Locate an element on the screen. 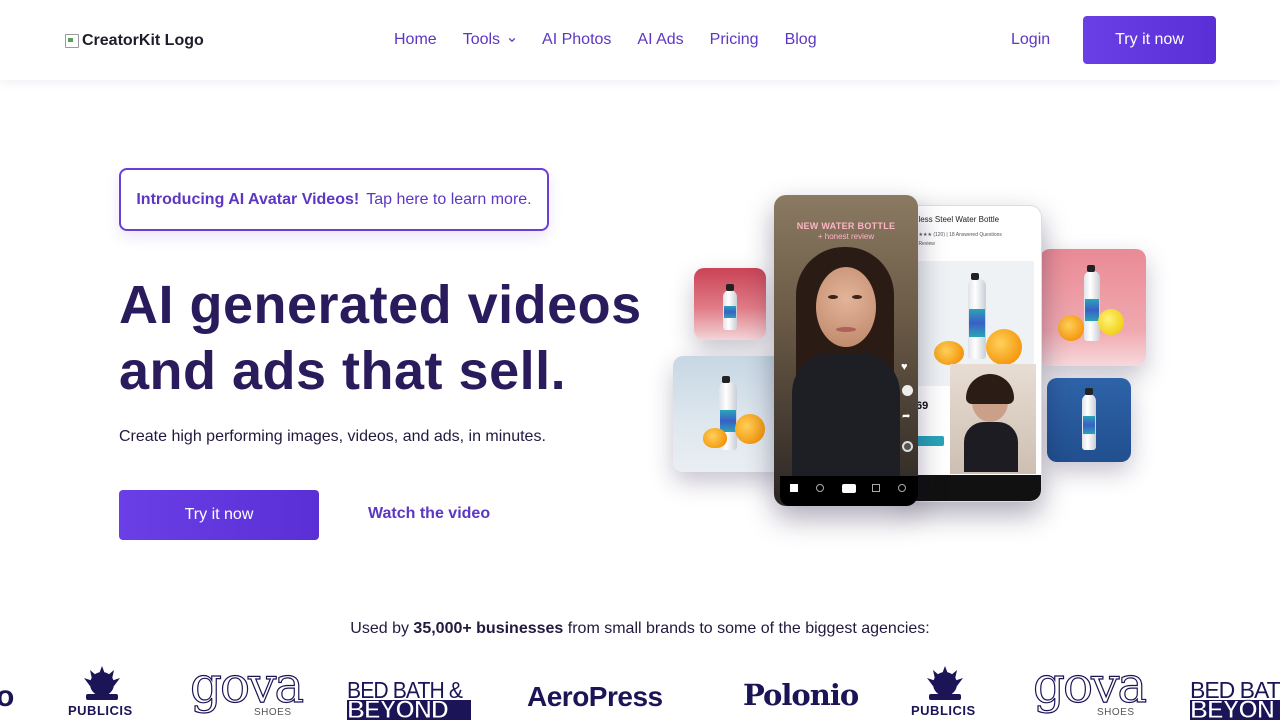 Image resolution: width=1280 pixels, height=724 pixels. brand-logo-bed-bath-beyond-partial: BED BATH BEYON is located at coordinates (1235, 700).